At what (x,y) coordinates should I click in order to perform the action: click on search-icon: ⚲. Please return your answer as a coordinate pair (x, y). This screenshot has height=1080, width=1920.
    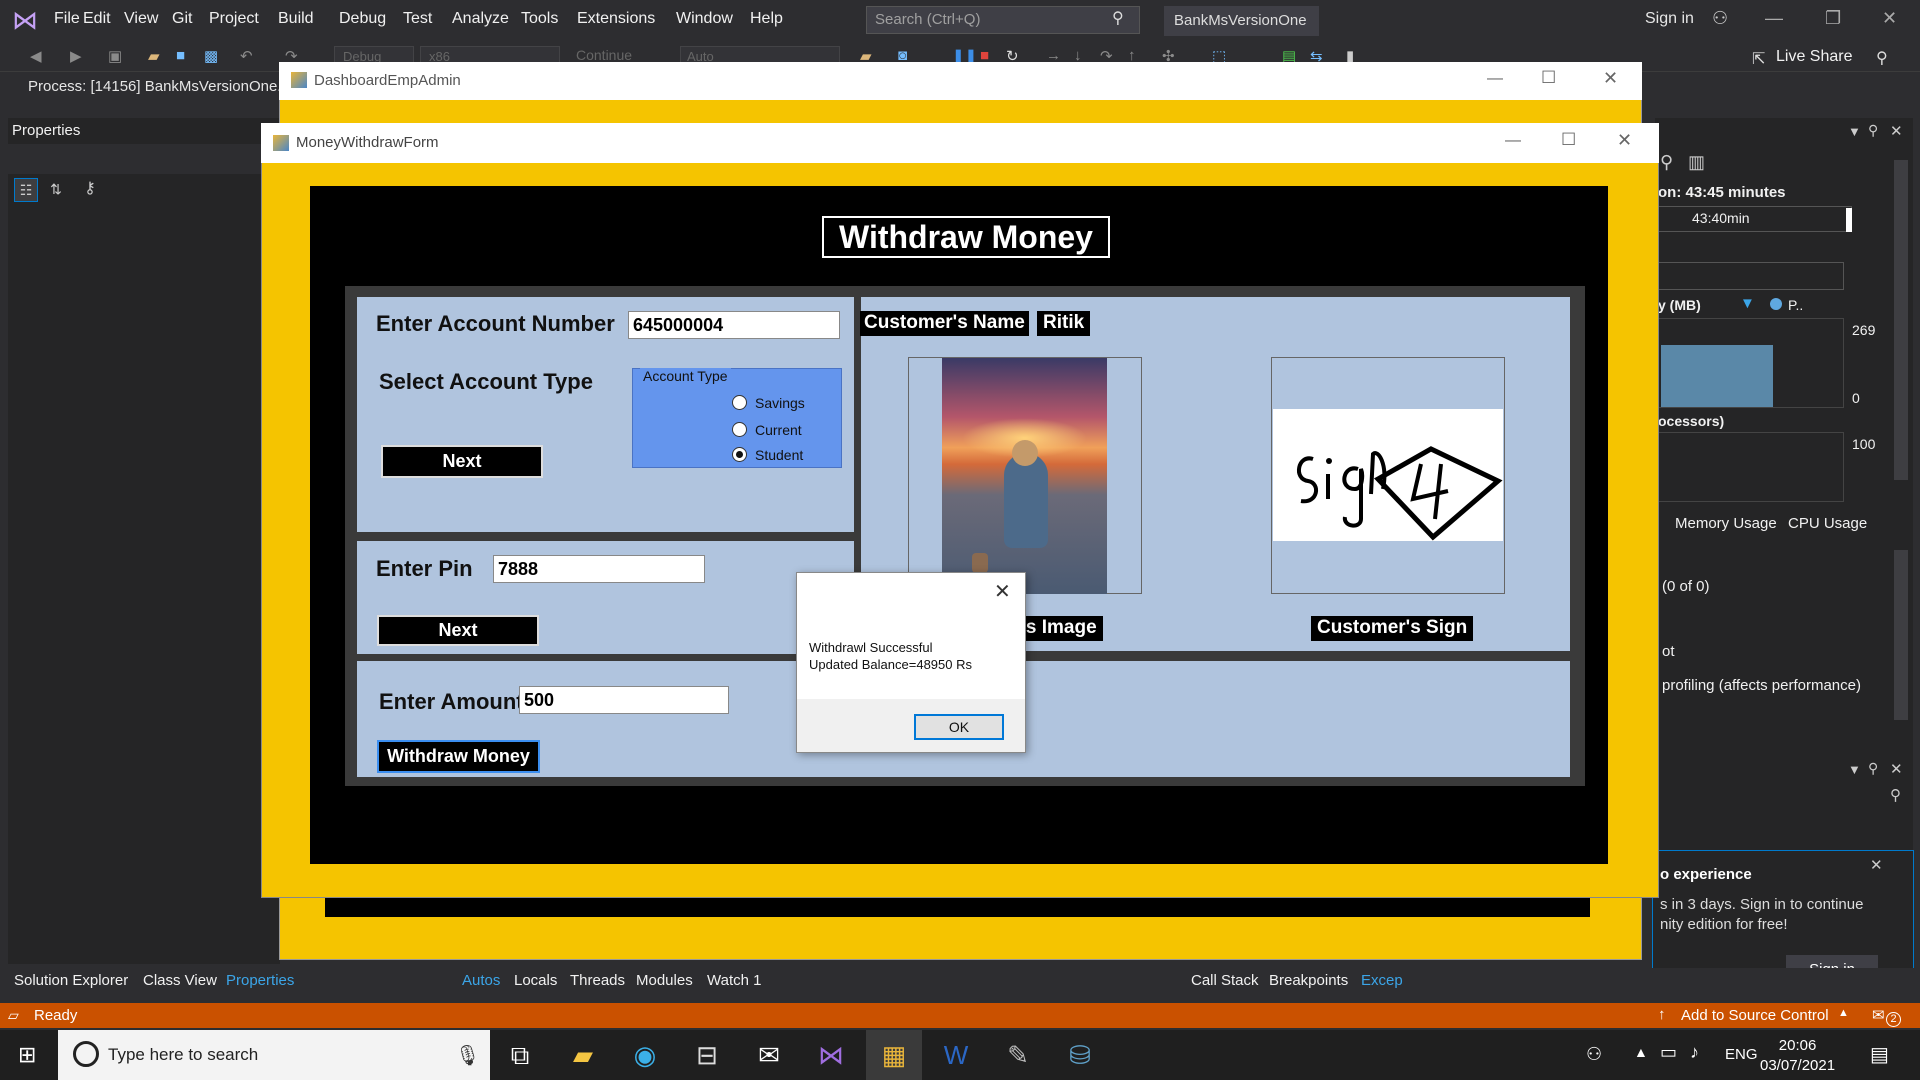
    Looking at the image, I should click on (1118, 18).